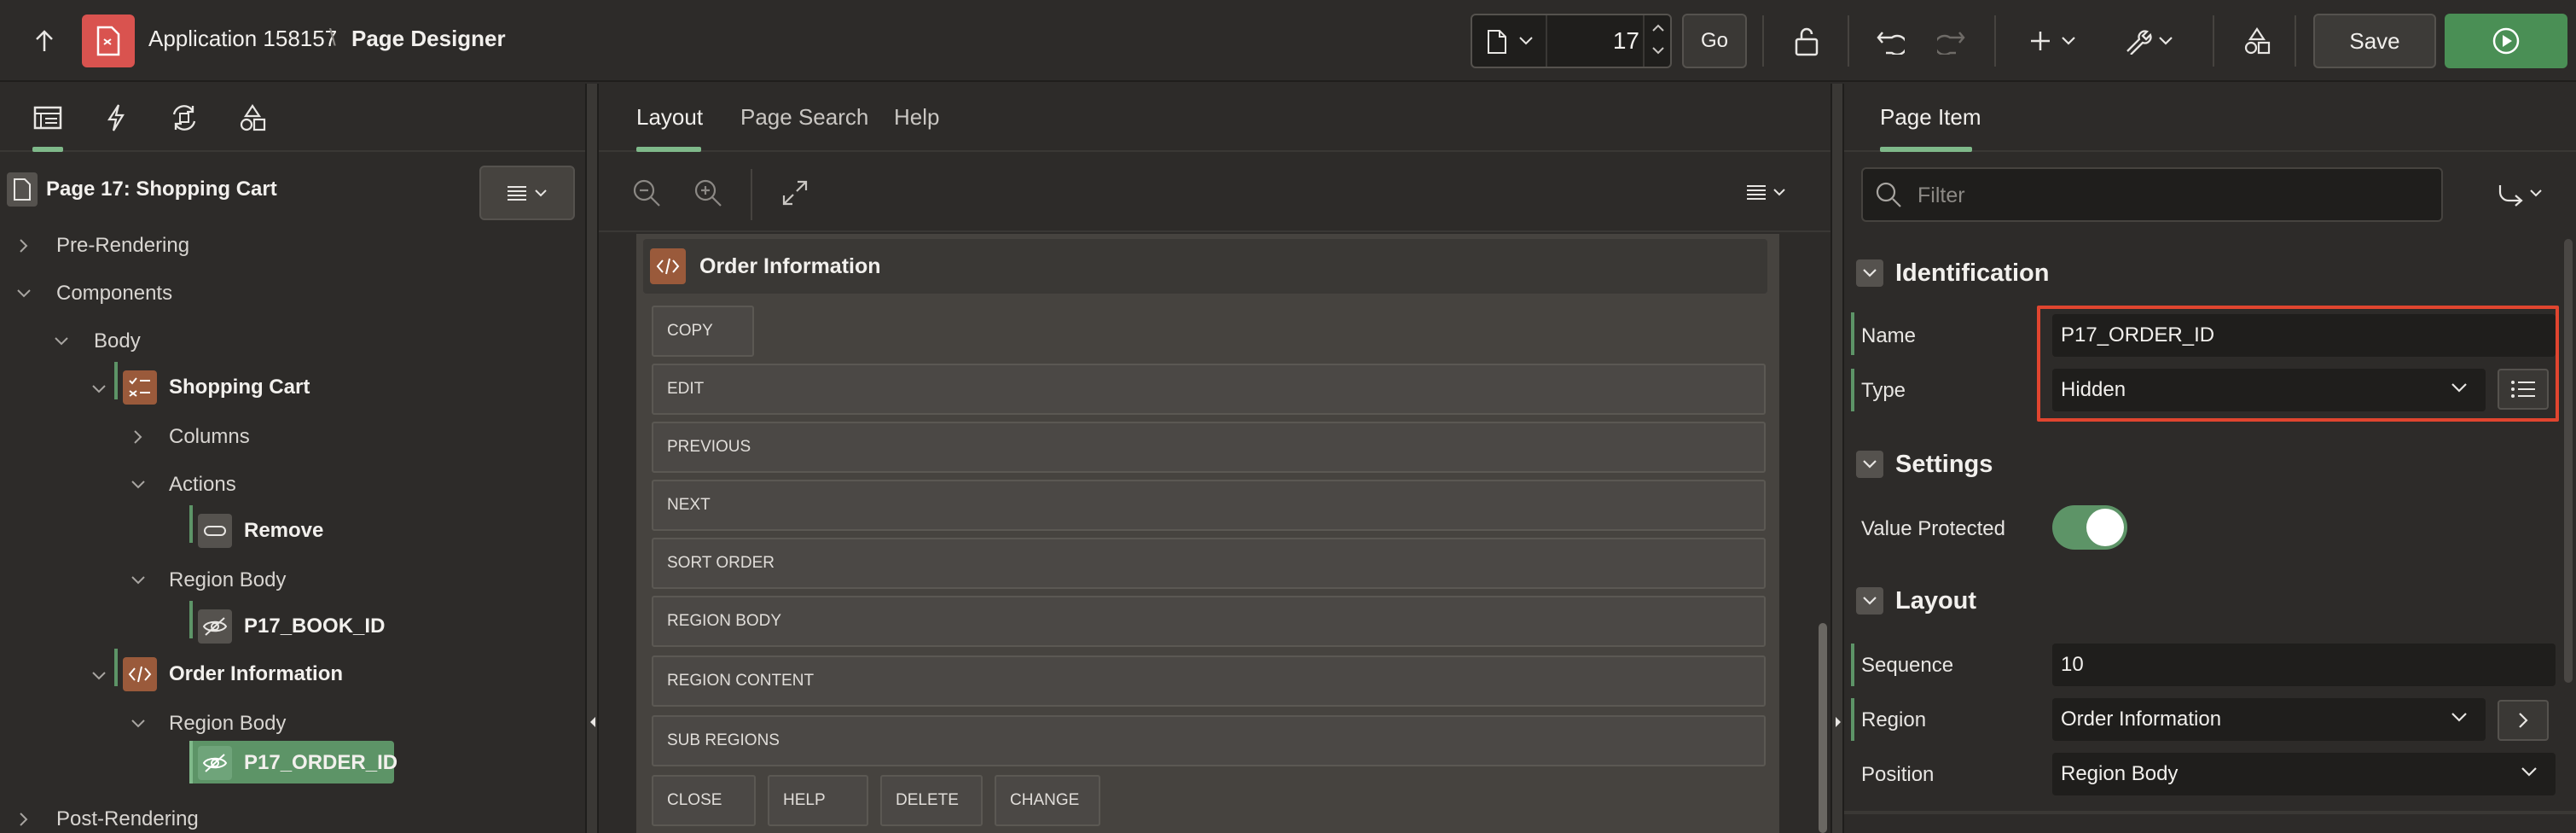 This screenshot has height=833, width=2576. I want to click on lock-icon, so click(1806, 41).